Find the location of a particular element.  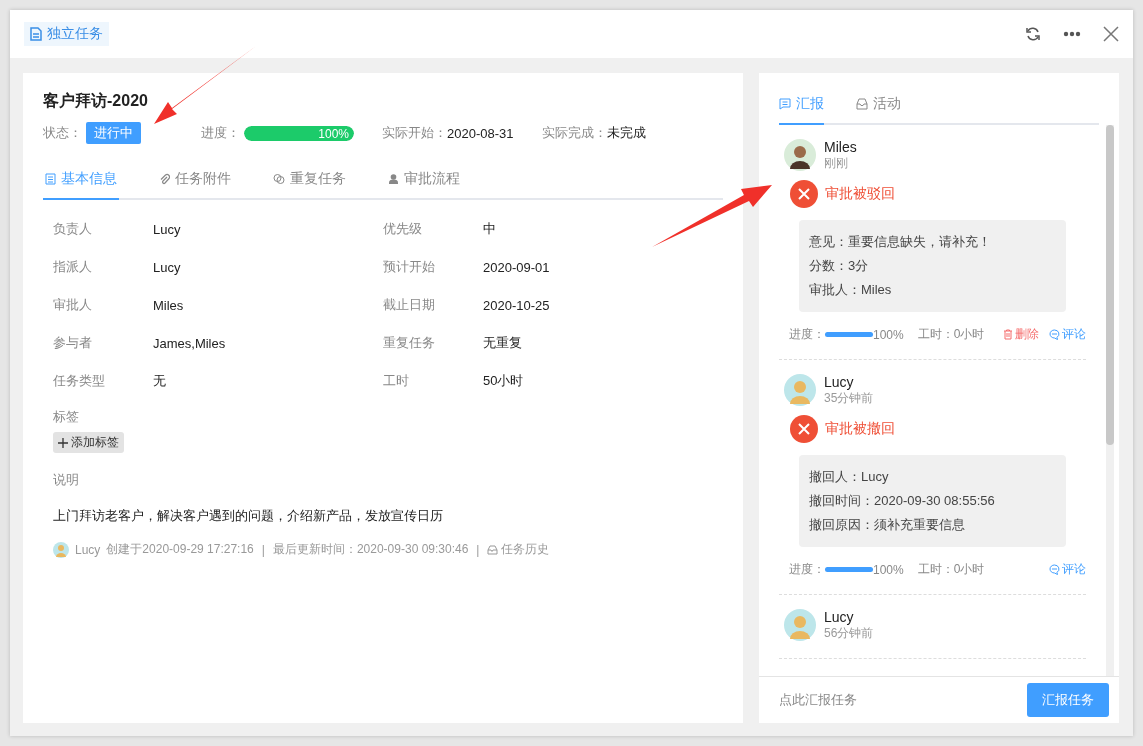

detail-line: 撤回原因：须补充重要信息 is located at coordinates (887, 525).